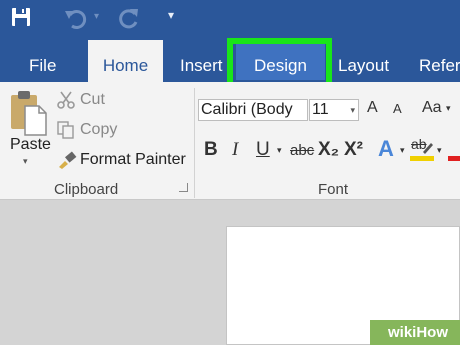 Image resolution: width=460 pixels, height=345 pixels. What do you see at coordinates (448, 108) in the screenshot?
I see `change-case-dropdown-icon: ▾` at bounding box center [448, 108].